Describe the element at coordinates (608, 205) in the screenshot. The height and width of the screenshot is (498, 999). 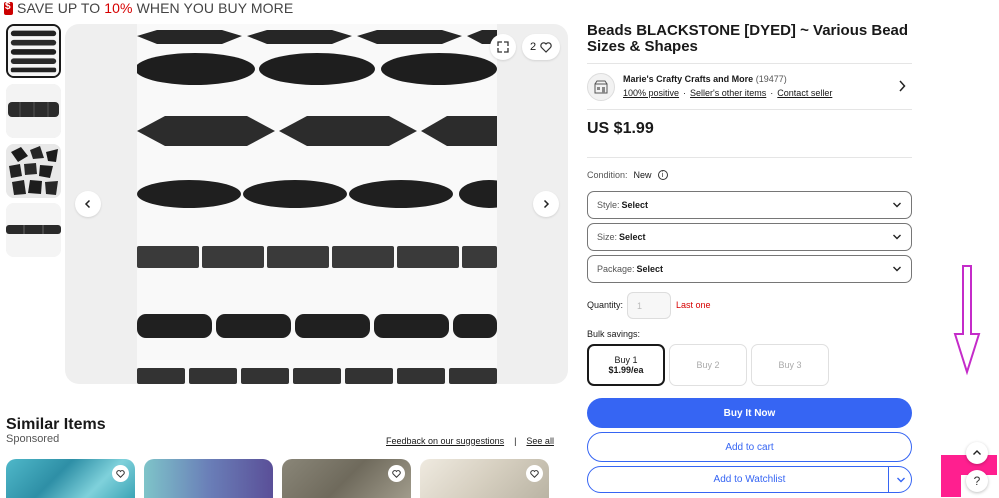
I see `style-select-label: Style:` at that location.